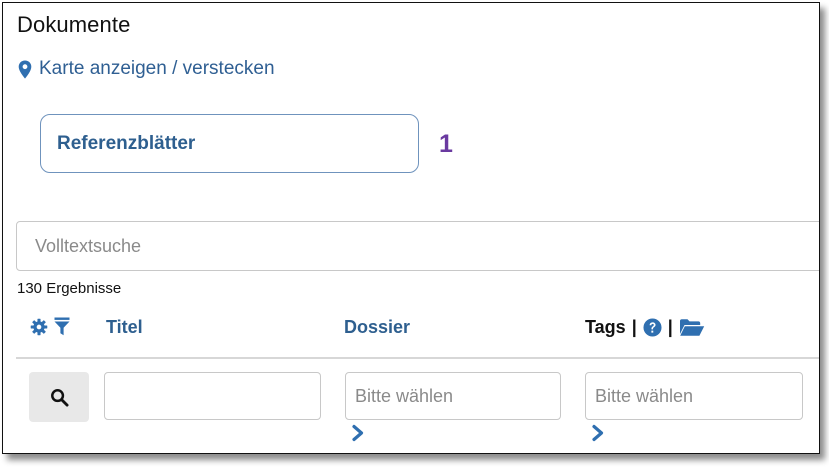  What do you see at coordinates (124, 327) in the screenshot?
I see `column-title-header: Titel` at bounding box center [124, 327].